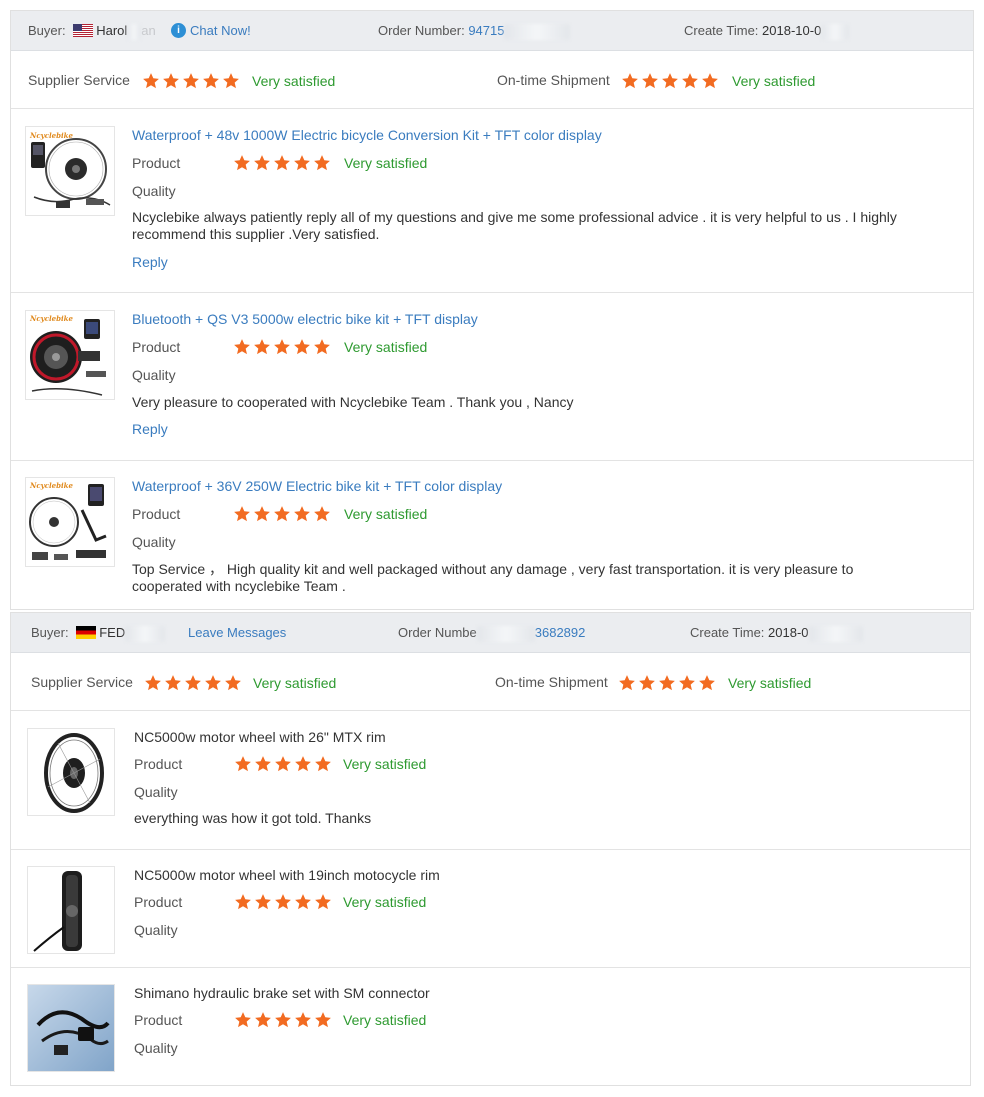  I want to click on create-time-value: 2018-0, so click(788, 632).